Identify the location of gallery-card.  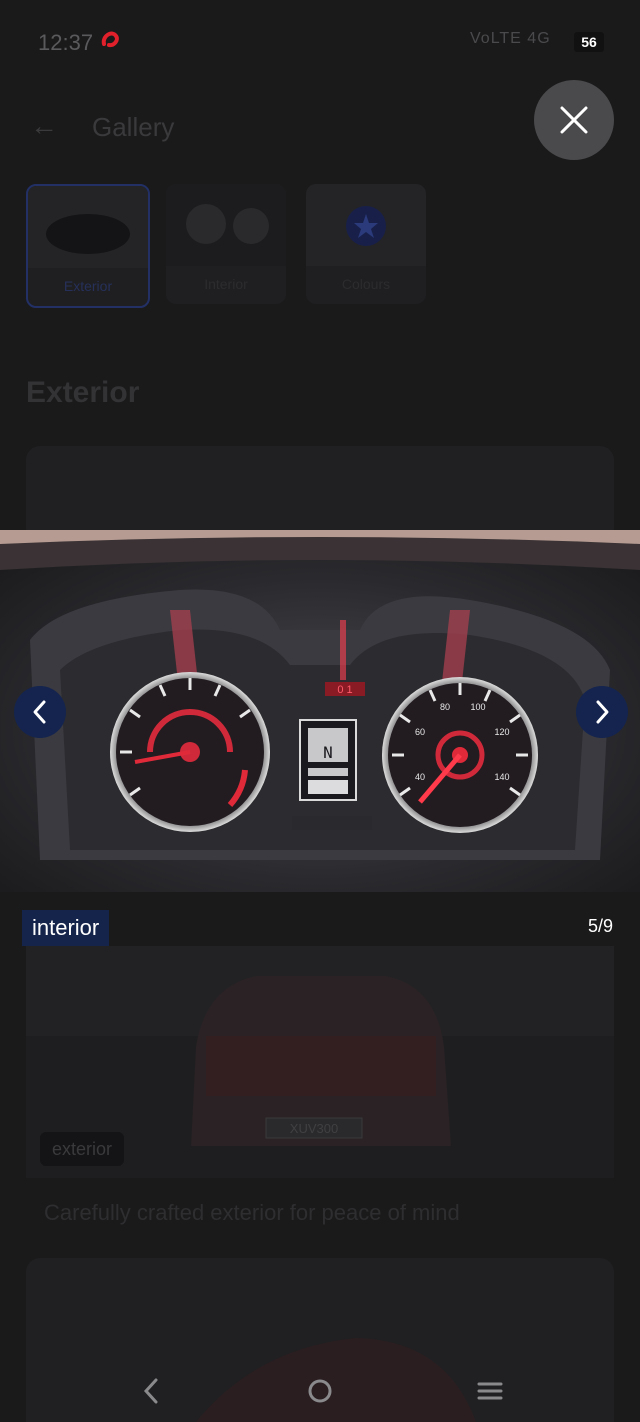
(320, 488).